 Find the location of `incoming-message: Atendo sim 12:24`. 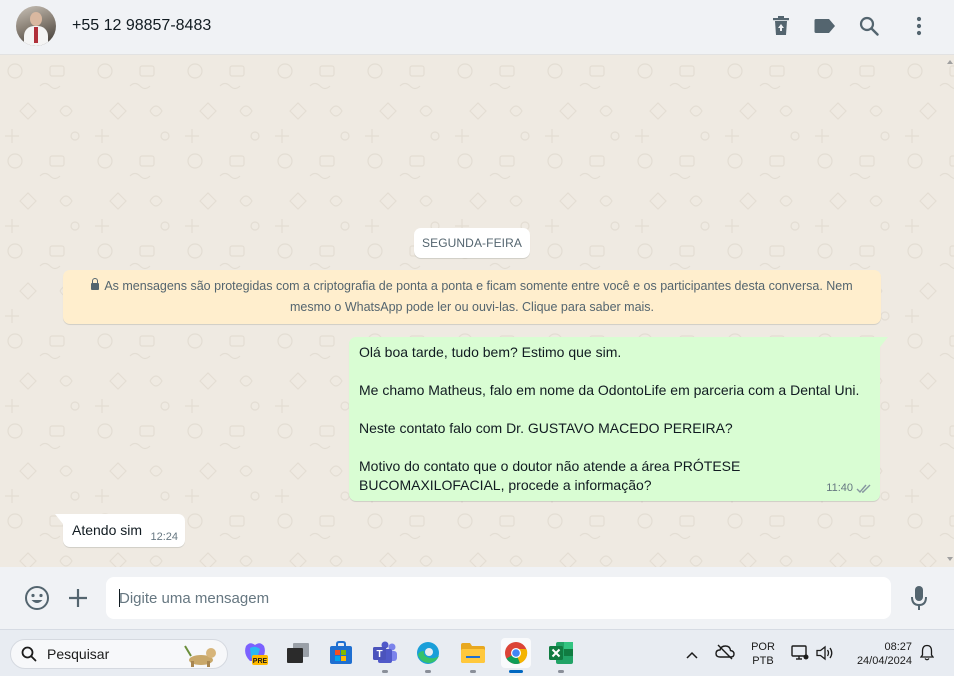

incoming-message: Atendo sim 12:24 is located at coordinates (120, 530).